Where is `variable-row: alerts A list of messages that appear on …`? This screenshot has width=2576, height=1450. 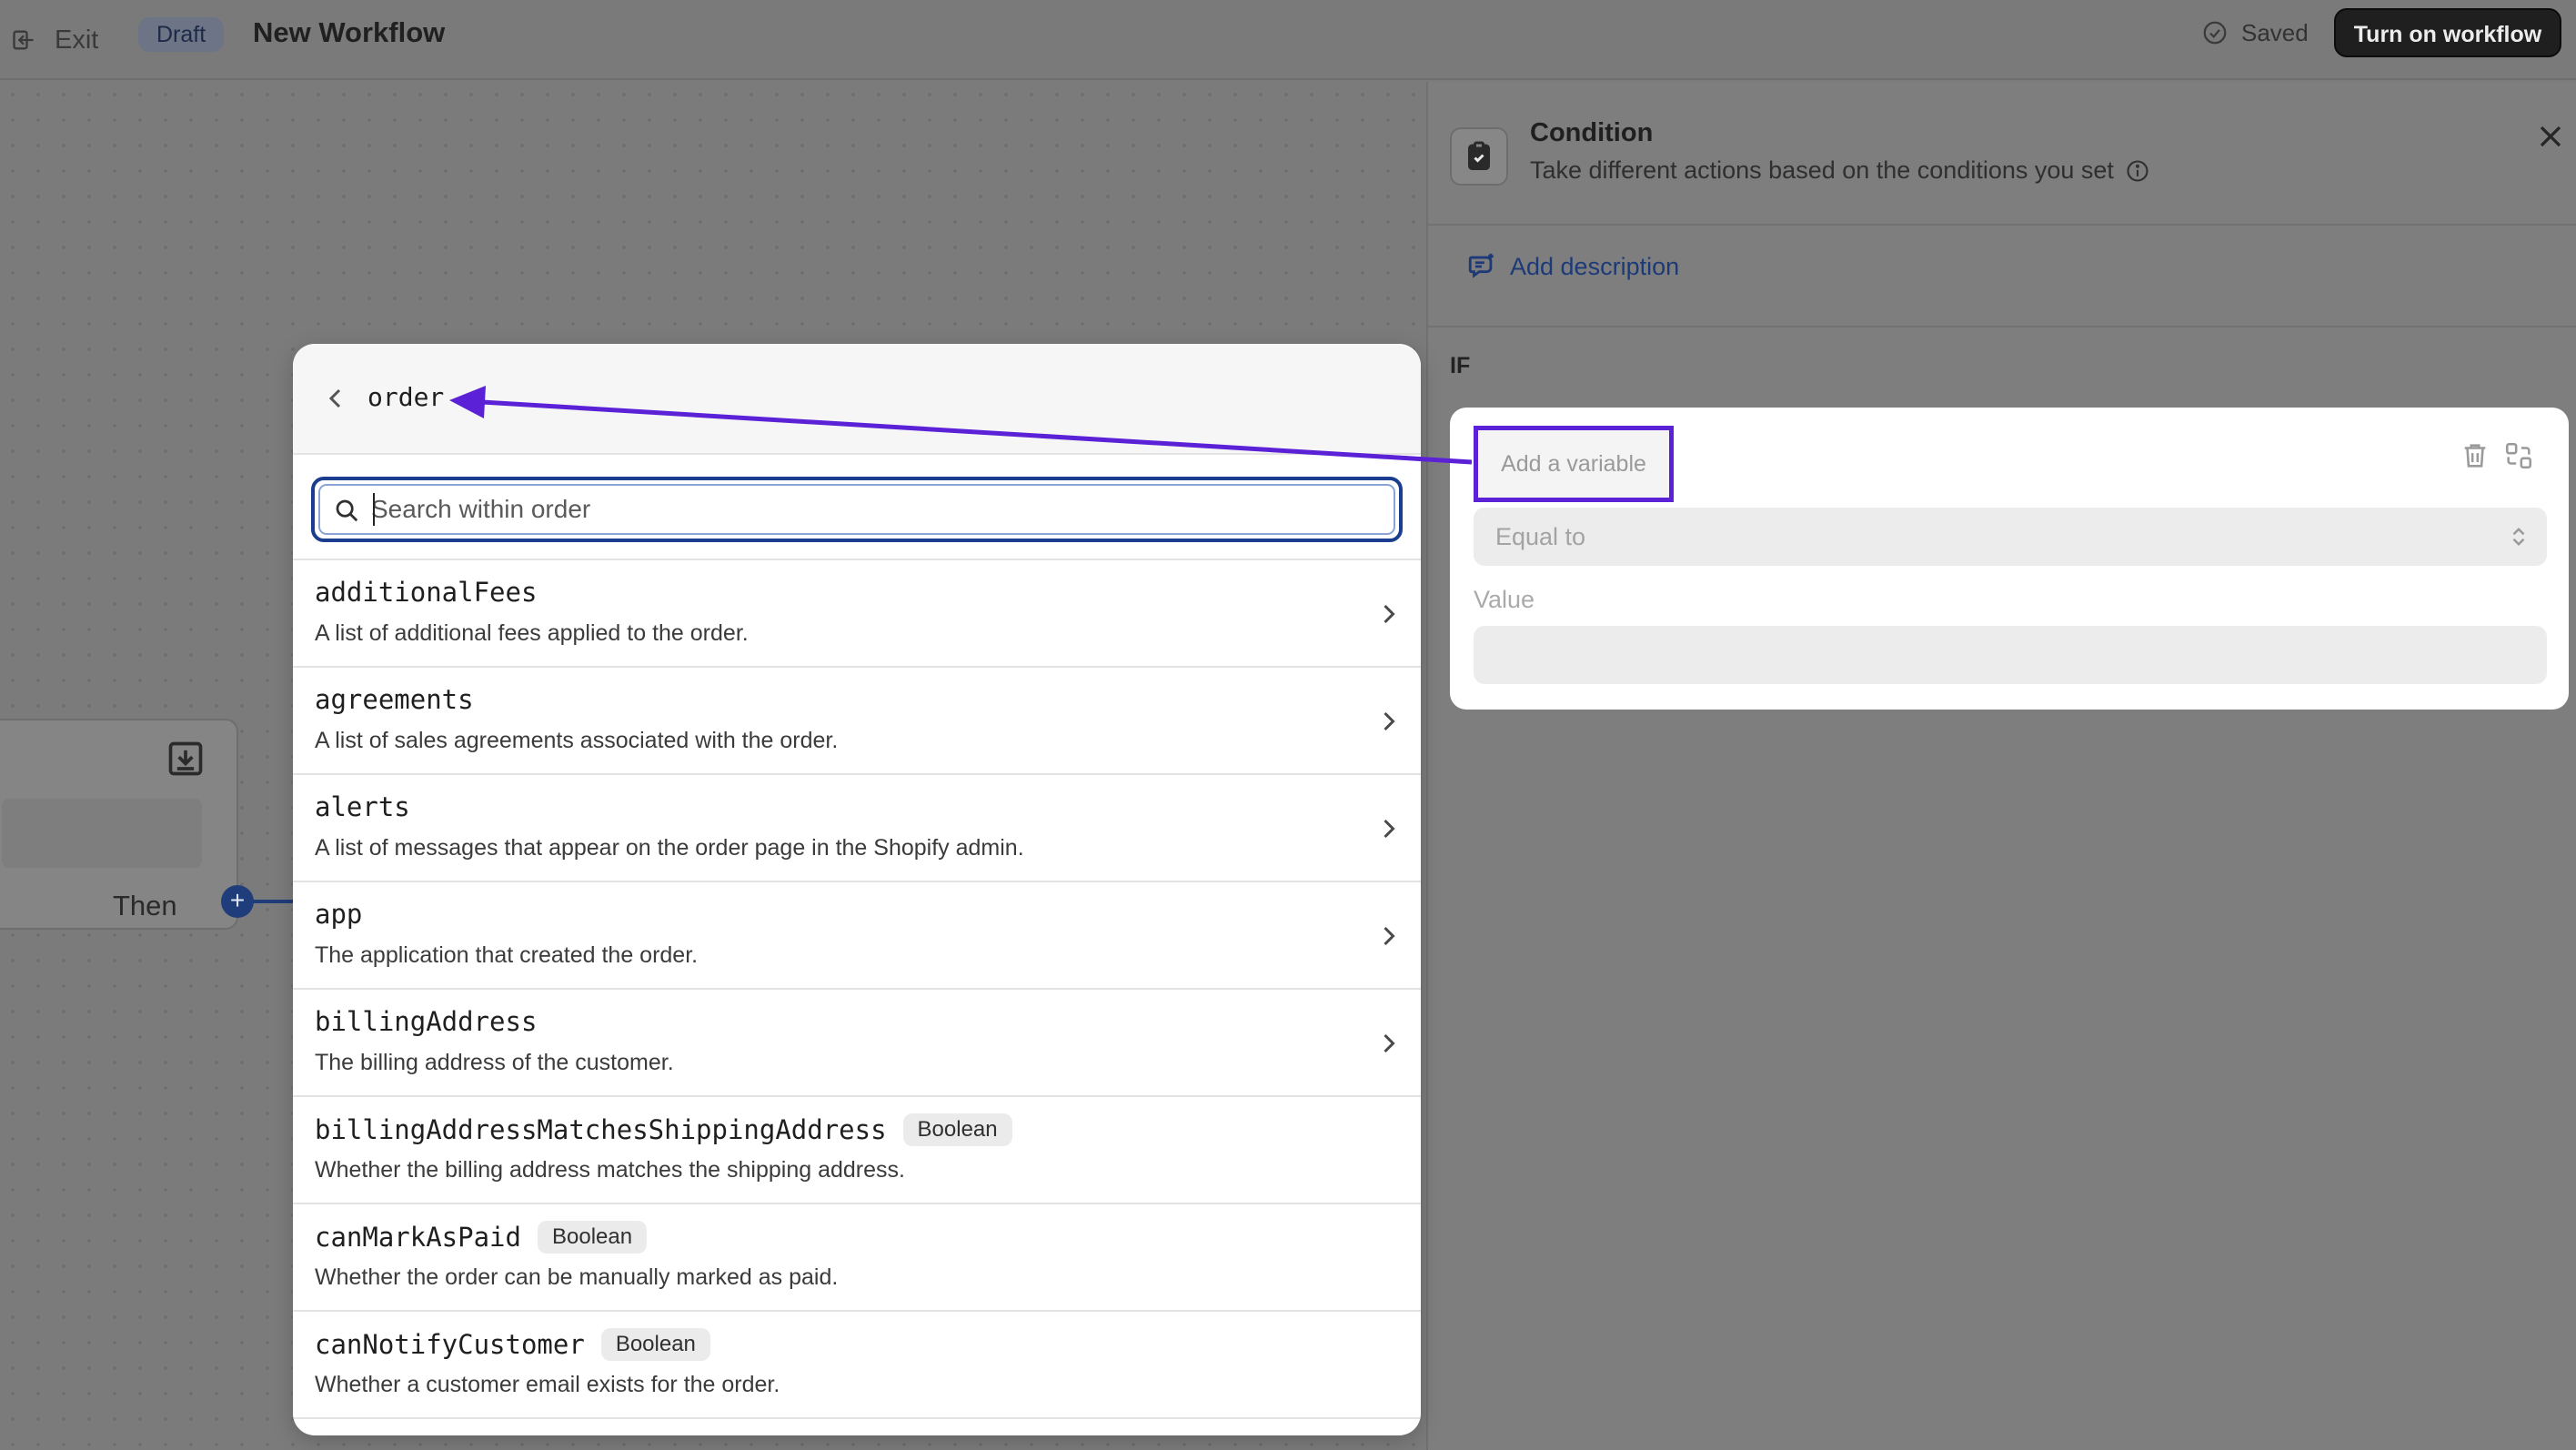 variable-row: alerts A list of messages that appear on … is located at coordinates (857, 829).